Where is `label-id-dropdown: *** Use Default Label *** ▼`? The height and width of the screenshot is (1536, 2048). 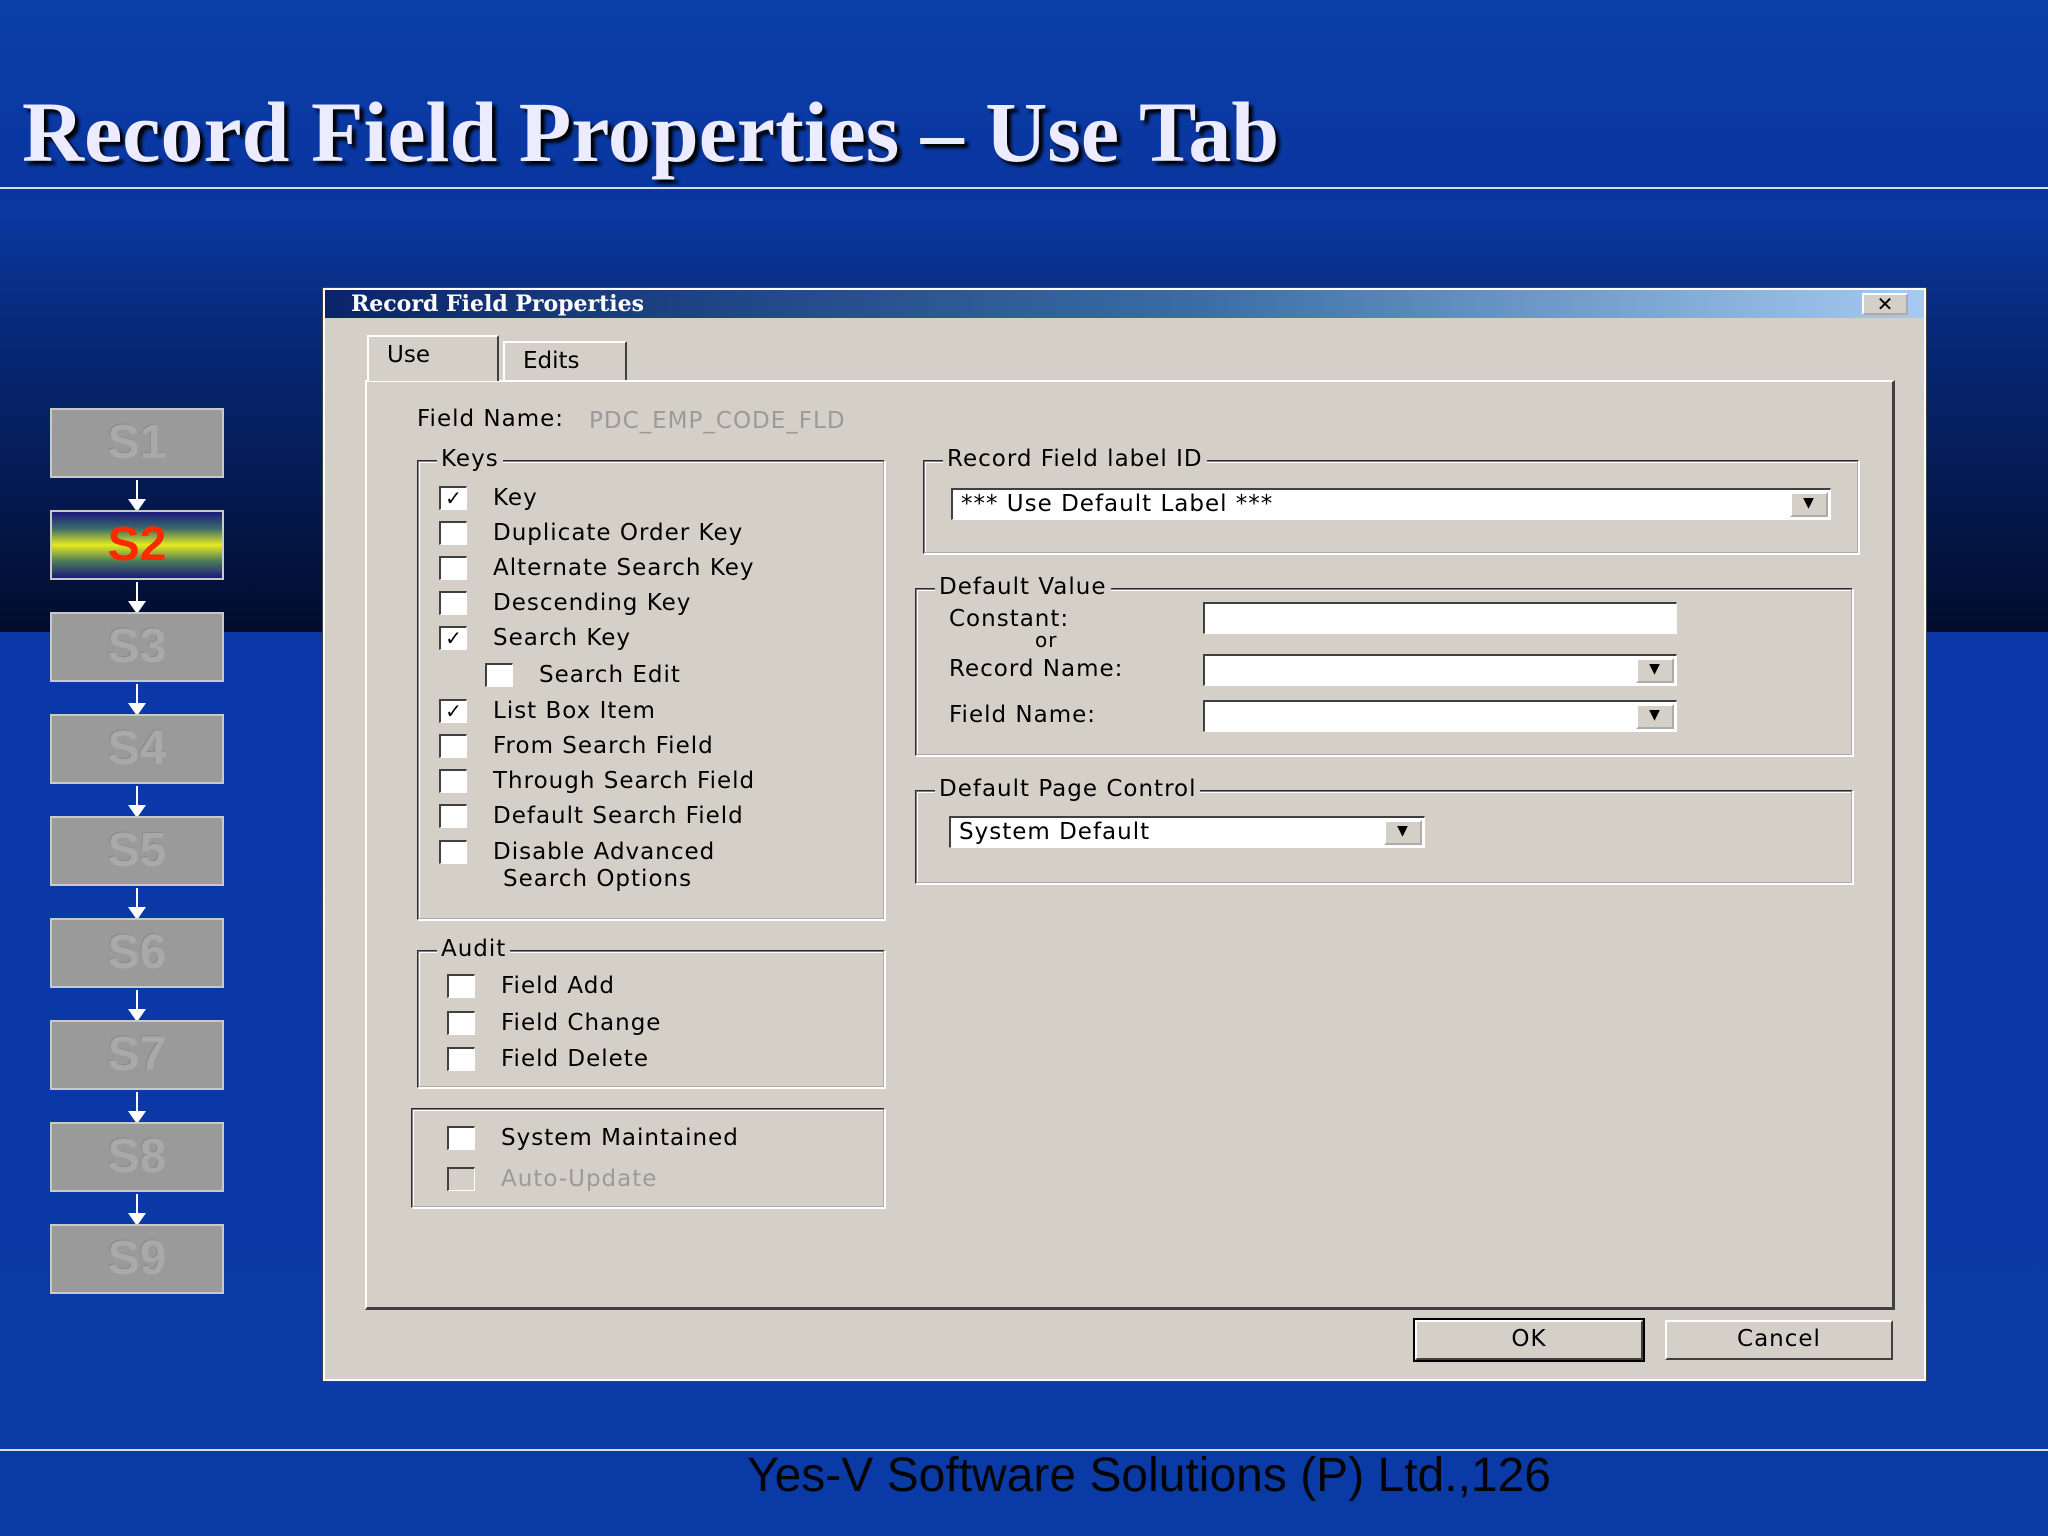 label-id-dropdown: *** Use Default Label *** ▼ is located at coordinates (1391, 504).